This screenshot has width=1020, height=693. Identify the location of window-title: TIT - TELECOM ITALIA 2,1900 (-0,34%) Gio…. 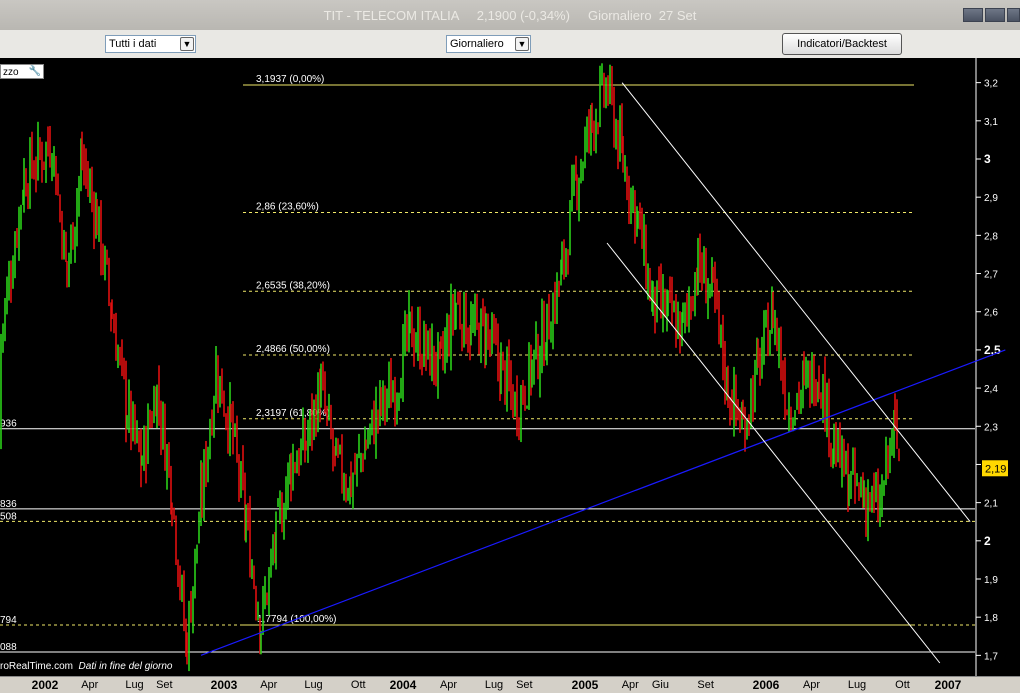
(510, 15).